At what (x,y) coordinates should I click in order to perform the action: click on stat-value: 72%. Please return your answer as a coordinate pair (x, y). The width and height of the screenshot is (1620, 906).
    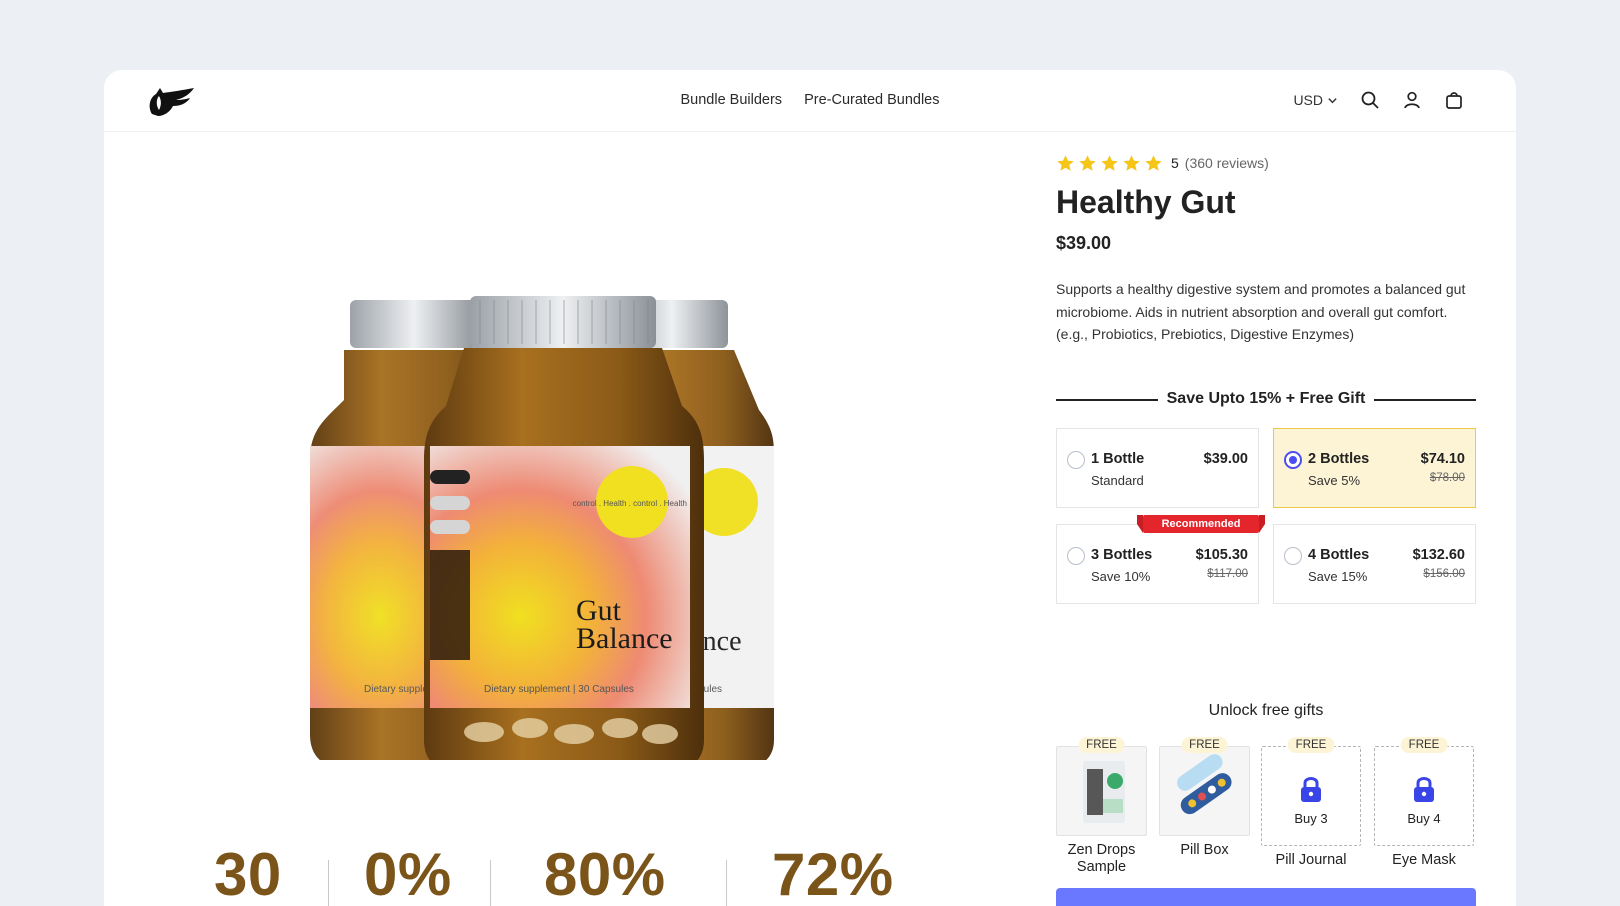
    Looking at the image, I should click on (833, 873).